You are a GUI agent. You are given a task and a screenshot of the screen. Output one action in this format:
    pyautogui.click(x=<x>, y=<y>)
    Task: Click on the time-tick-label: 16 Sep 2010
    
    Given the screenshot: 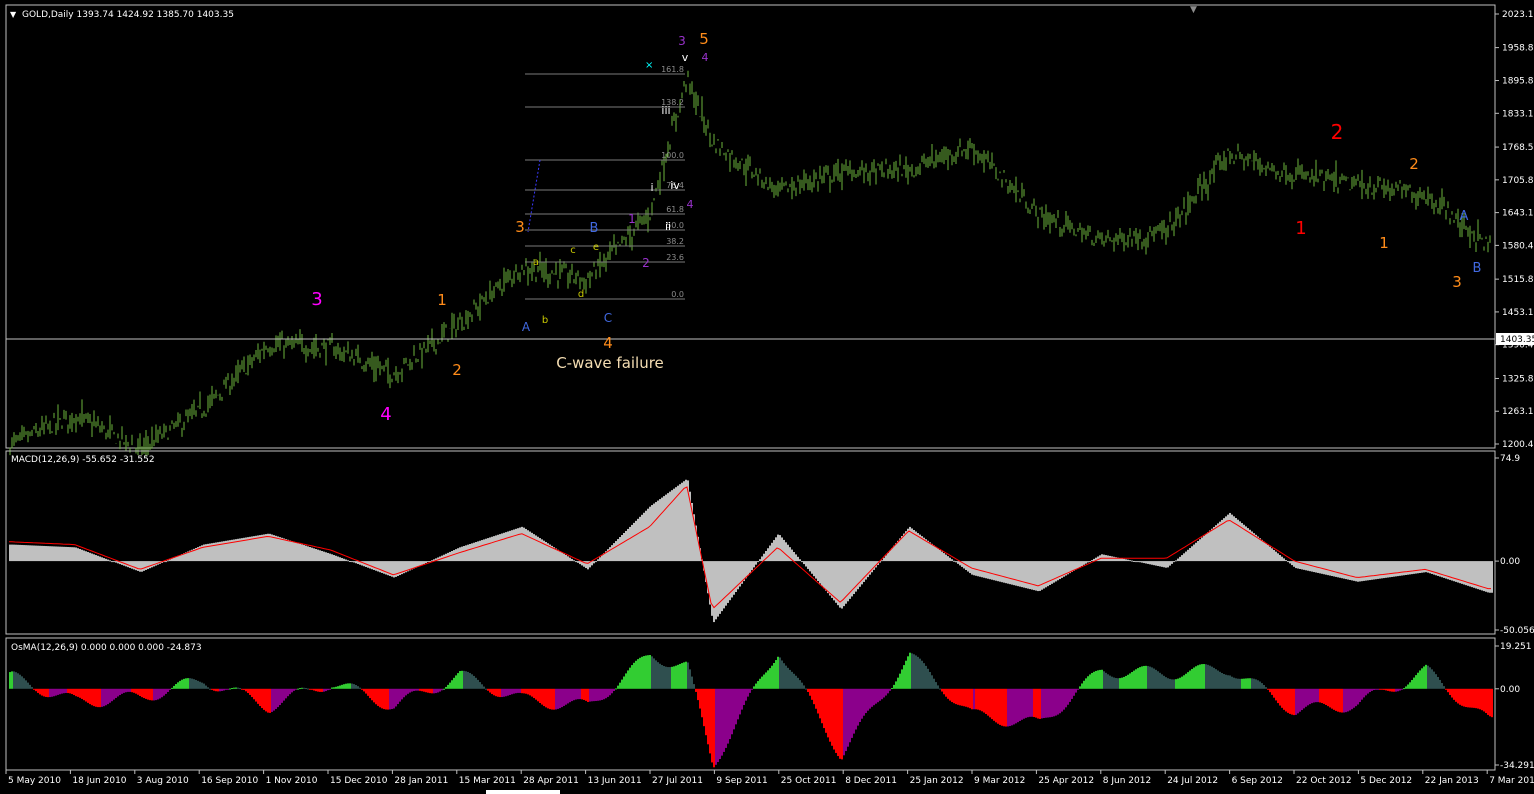 What is the action you would take?
    pyautogui.click(x=229, y=781)
    